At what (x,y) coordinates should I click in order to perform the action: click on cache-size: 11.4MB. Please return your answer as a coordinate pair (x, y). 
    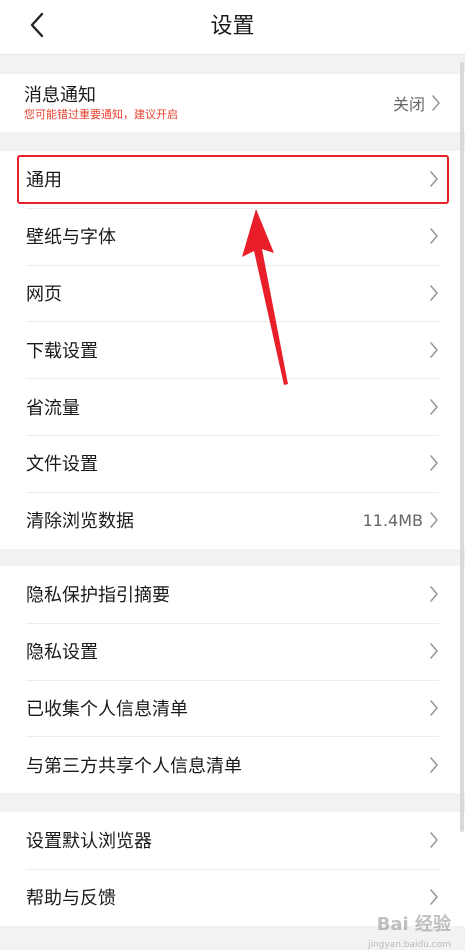
    Looking at the image, I should click on (392, 520).